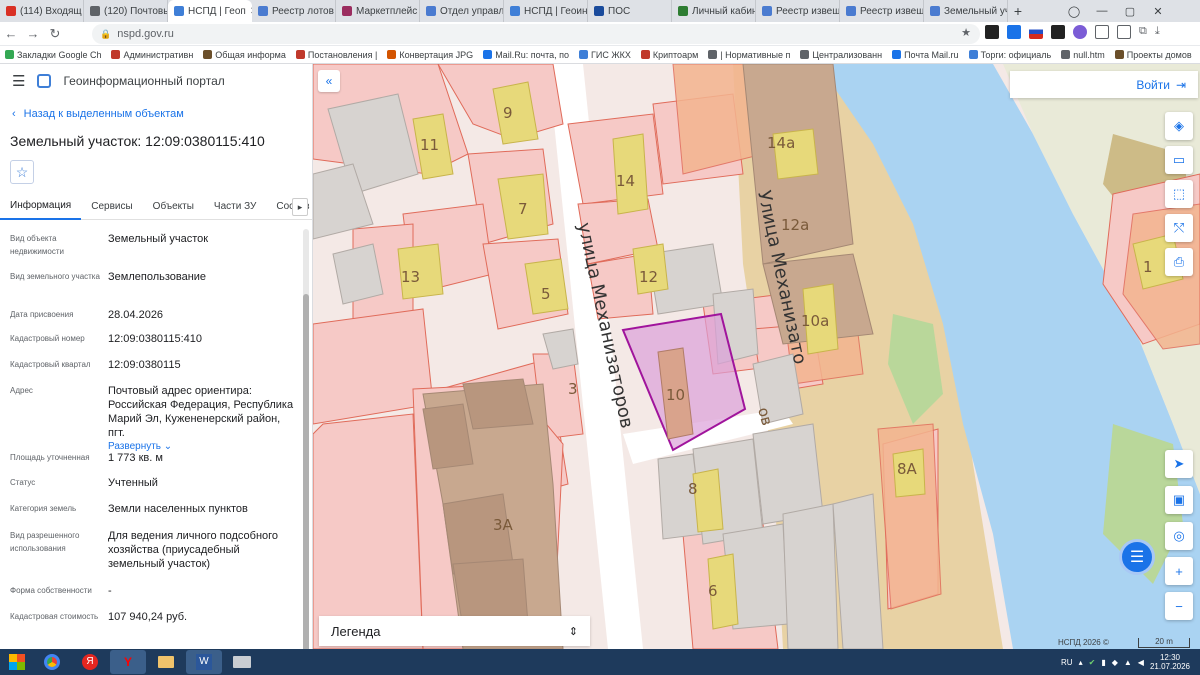  I want to click on yandex-browser-taskbar-button: Y, so click(128, 662).